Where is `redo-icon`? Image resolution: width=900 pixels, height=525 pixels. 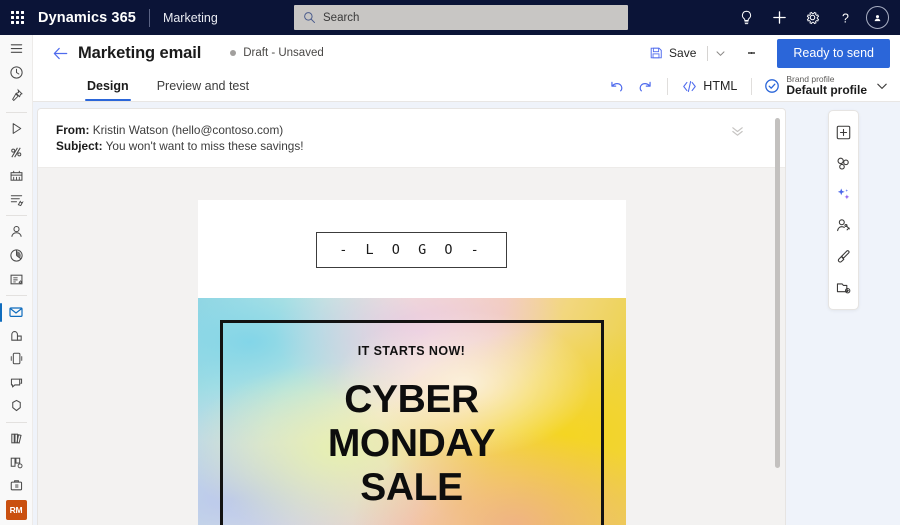
redo-icon is located at coordinates (645, 86).